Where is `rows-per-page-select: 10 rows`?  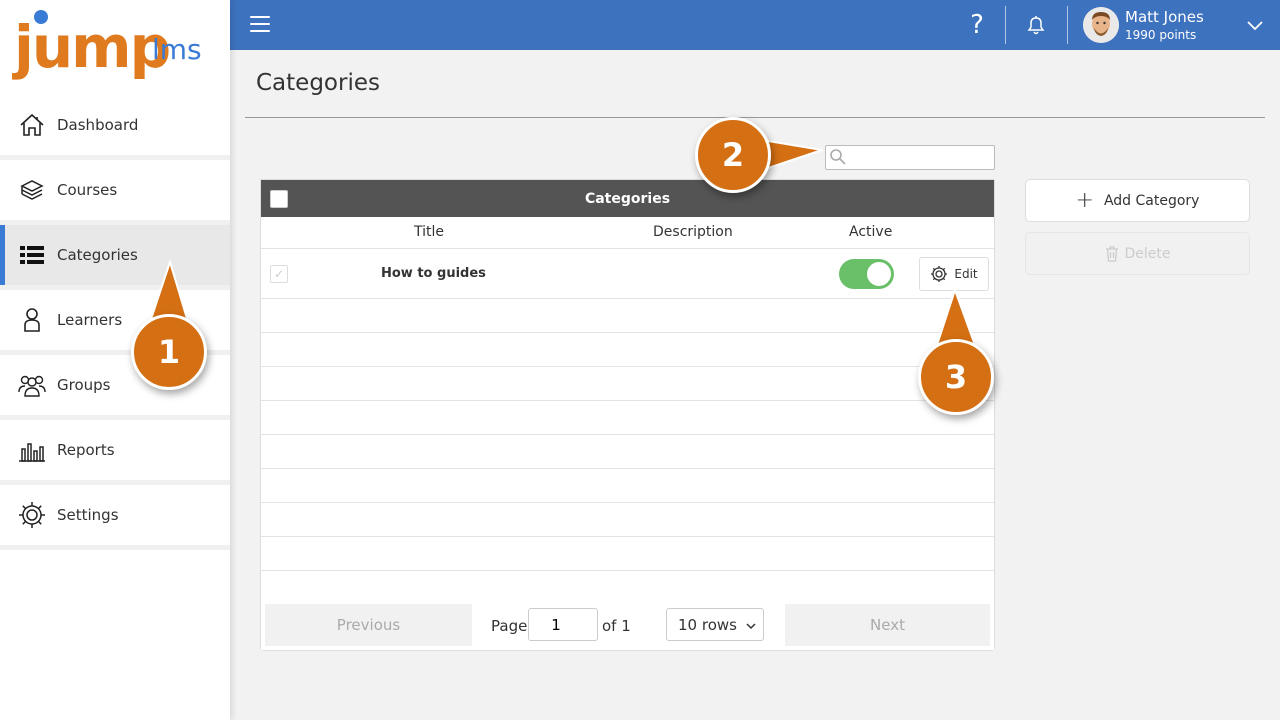
rows-per-page-select: 10 rows is located at coordinates (715, 624).